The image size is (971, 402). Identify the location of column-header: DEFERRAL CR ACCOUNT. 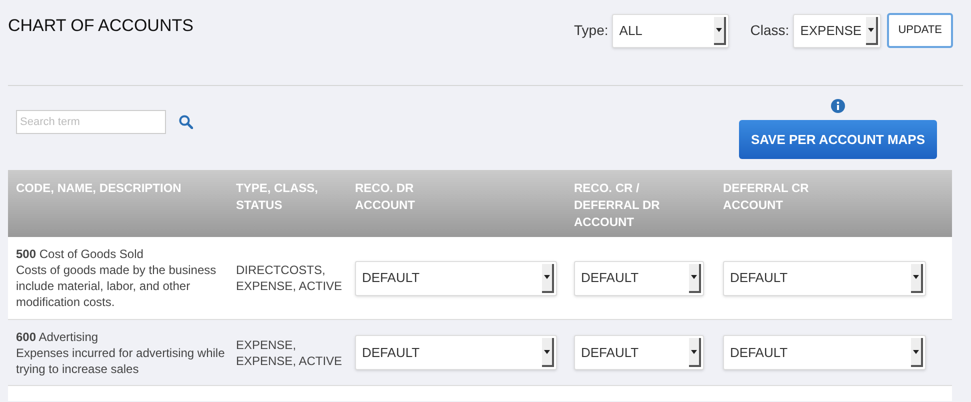
(766, 197).